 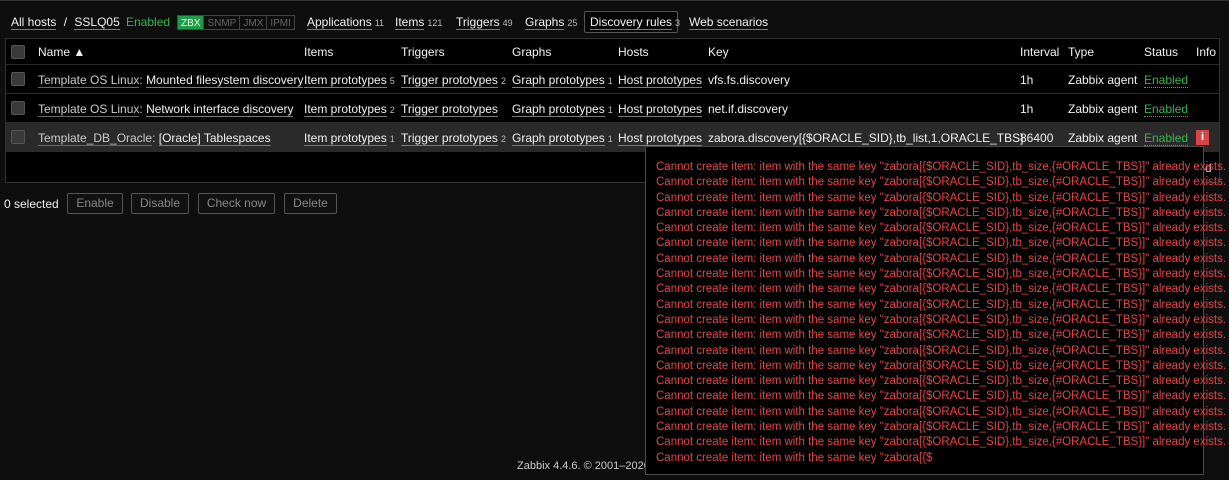 I want to click on badge-snmp: SNMP, so click(x=222, y=22).